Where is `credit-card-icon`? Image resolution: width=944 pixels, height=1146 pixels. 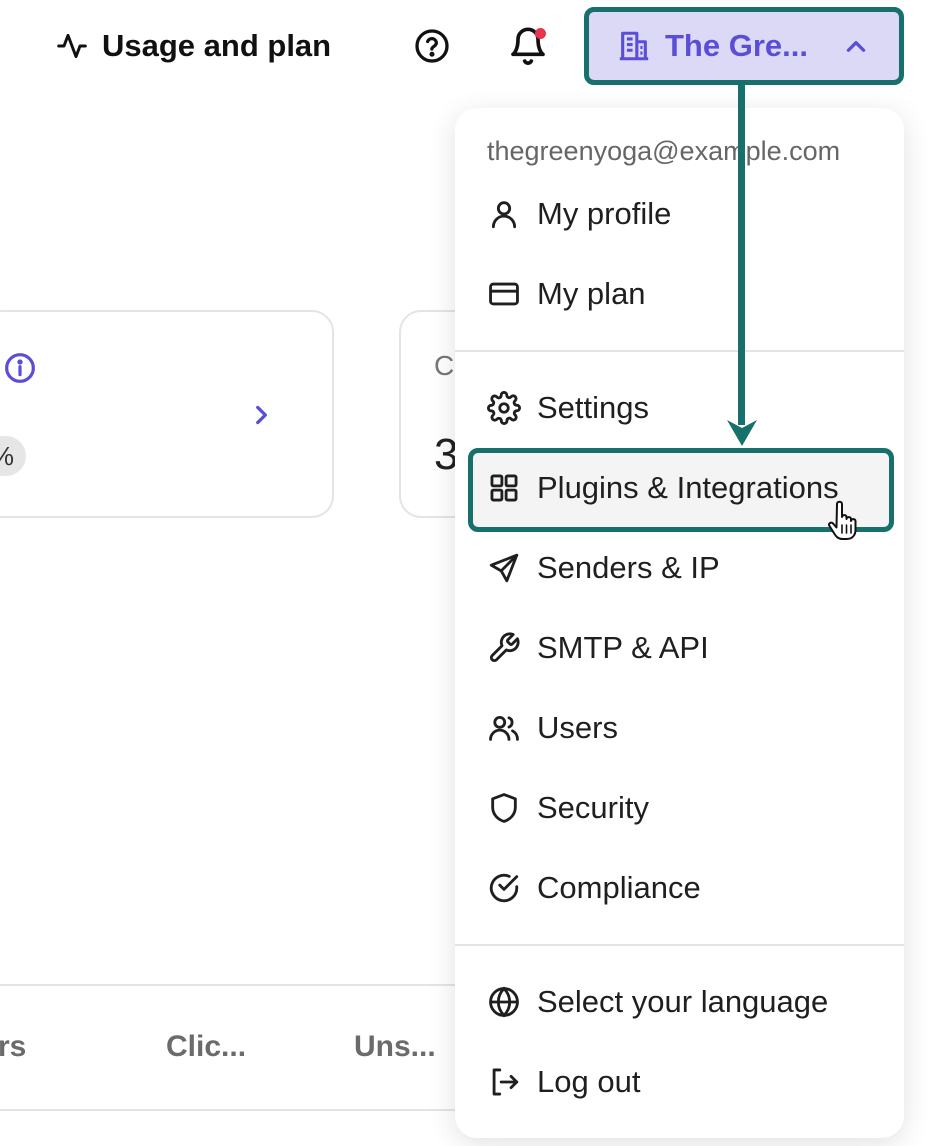 credit-card-icon is located at coordinates (504, 294).